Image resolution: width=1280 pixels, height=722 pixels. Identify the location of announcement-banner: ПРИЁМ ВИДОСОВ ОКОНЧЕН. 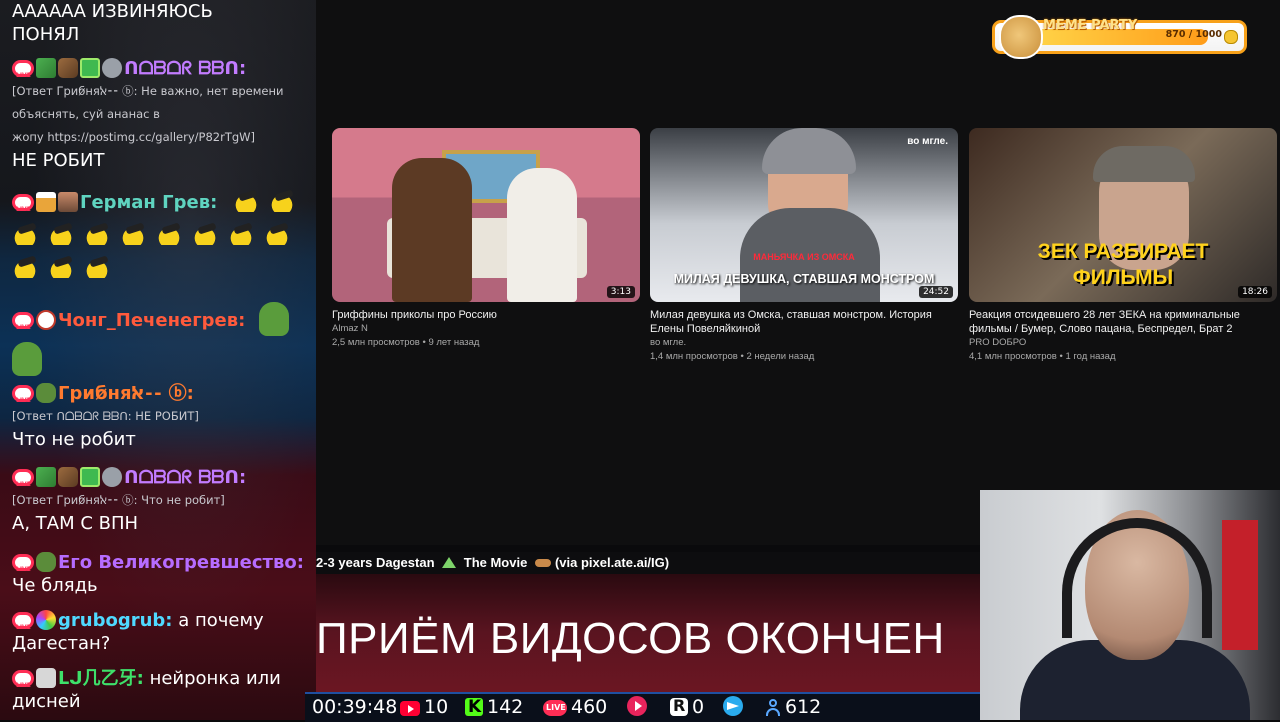
(648, 633).